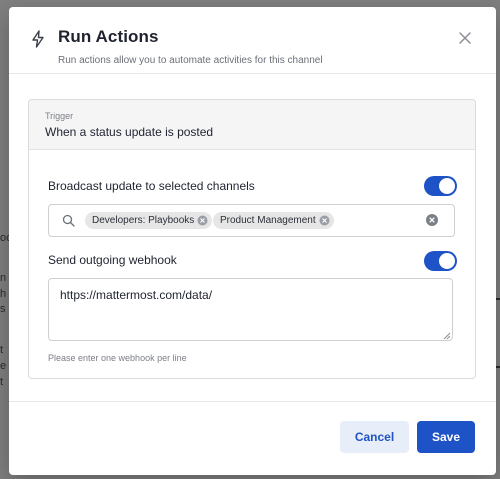 The width and height of the screenshot is (500, 479). Describe the element at coordinates (117, 358) in the screenshot. I see `webhook-help-text: Please enter one webhook per line` at that location.